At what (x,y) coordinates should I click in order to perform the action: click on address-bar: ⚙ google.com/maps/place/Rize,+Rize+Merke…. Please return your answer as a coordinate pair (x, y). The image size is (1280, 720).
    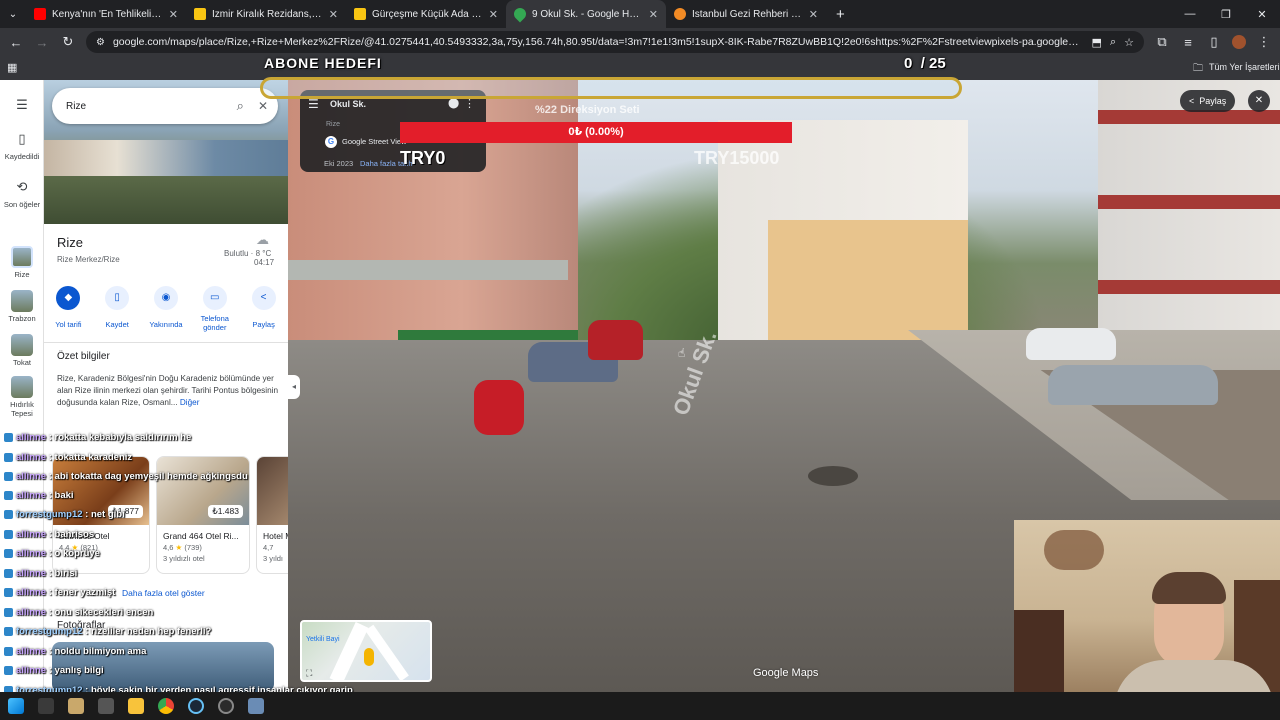
    Looking at the image, I should click on (615, 42).